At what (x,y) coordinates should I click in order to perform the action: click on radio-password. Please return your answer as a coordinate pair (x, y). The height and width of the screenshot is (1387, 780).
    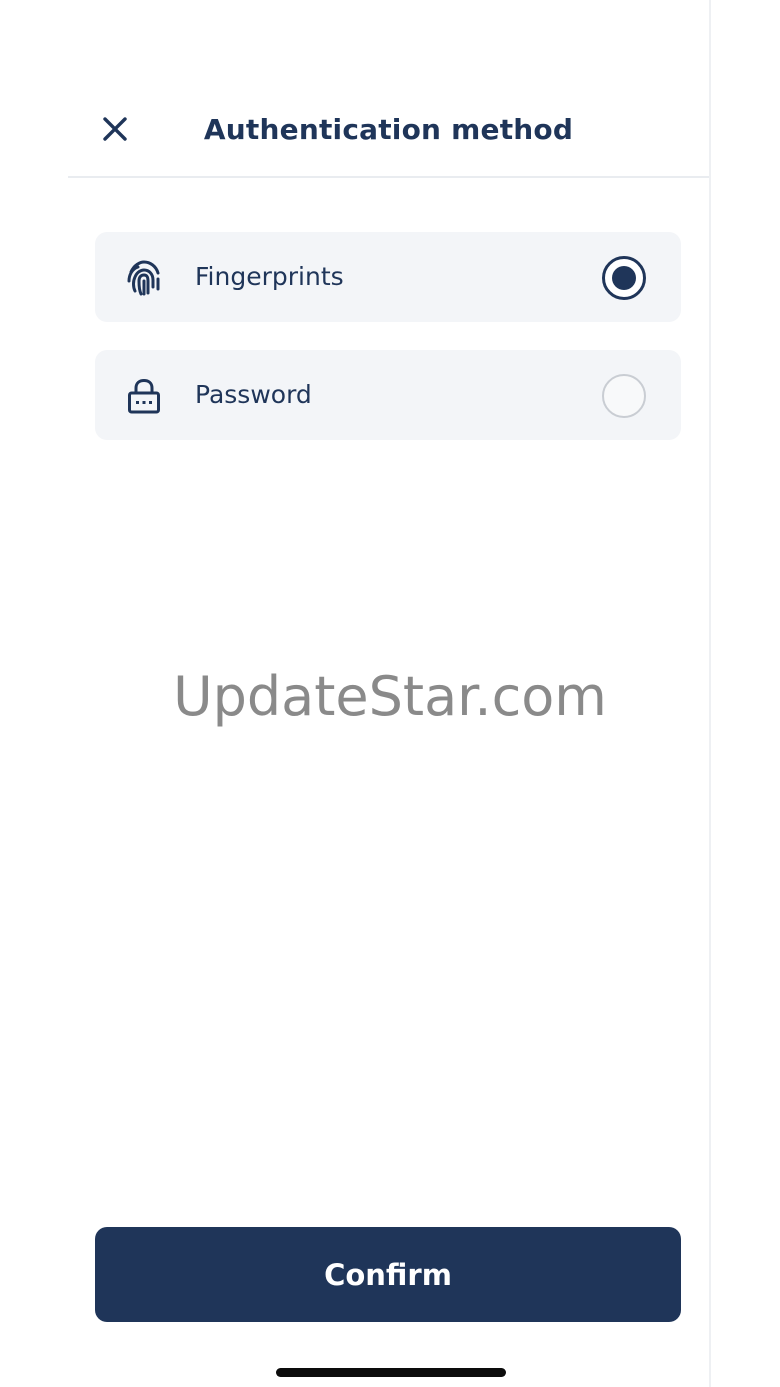
    Looking at the image, I should click on (624, 396).